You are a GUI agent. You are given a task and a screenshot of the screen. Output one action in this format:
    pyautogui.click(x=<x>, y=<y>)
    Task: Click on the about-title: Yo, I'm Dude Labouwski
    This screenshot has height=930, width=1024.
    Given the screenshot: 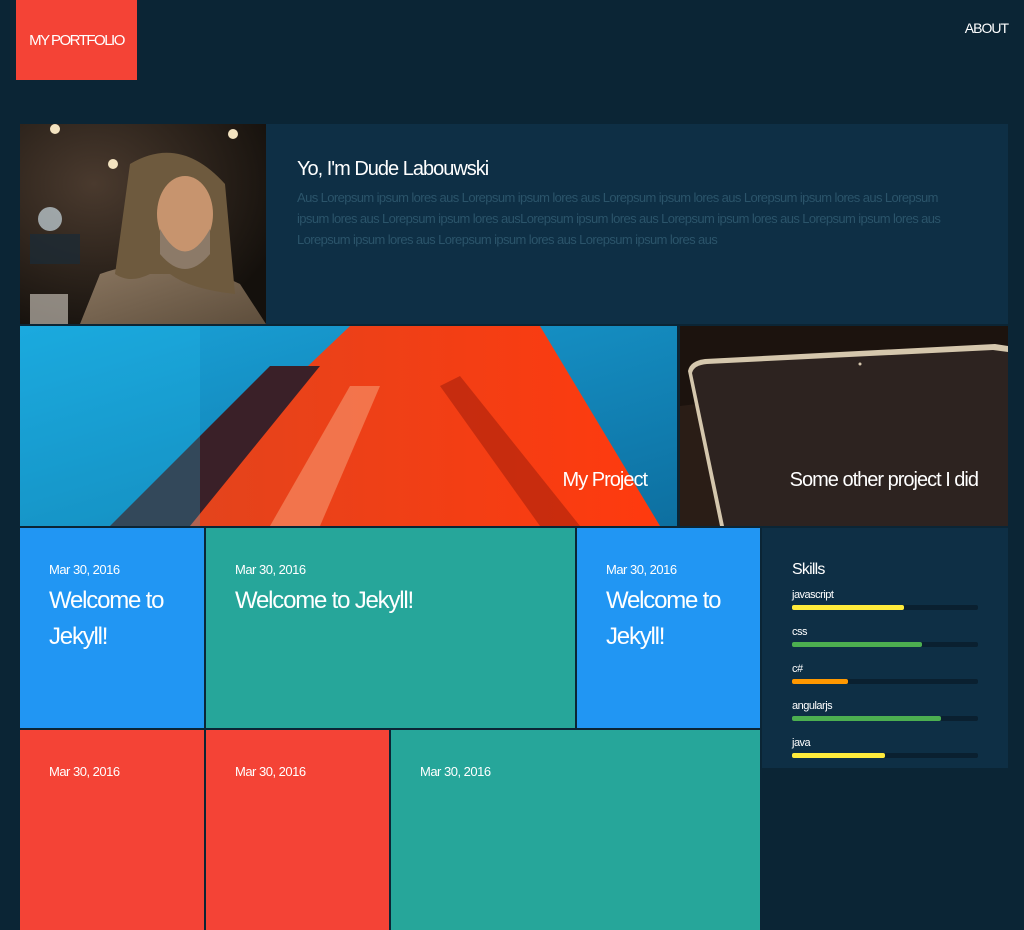 What is the action you would take?
    pyautogui.click(x=393, y=169)
    